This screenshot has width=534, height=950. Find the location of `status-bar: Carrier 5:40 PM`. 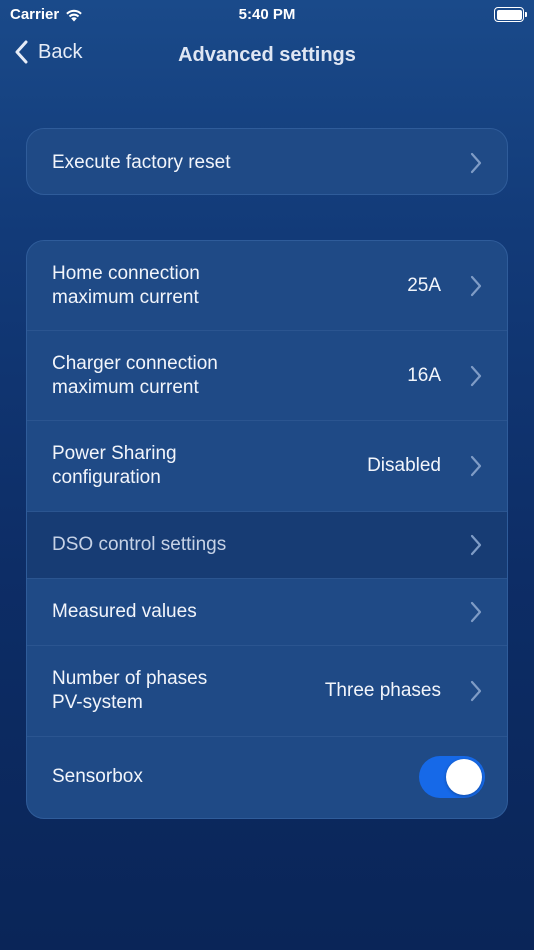

status-bar: Carrier 5:40 PM is located at coordinates (267, 15).